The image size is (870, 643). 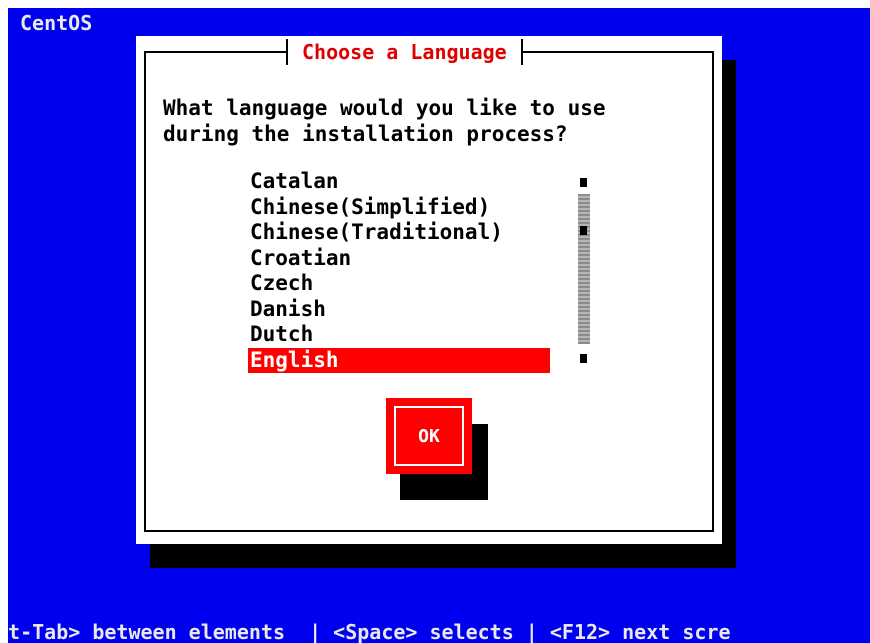 I want to click on scroll-up-arrow-icon, so click(x=583, y=182).